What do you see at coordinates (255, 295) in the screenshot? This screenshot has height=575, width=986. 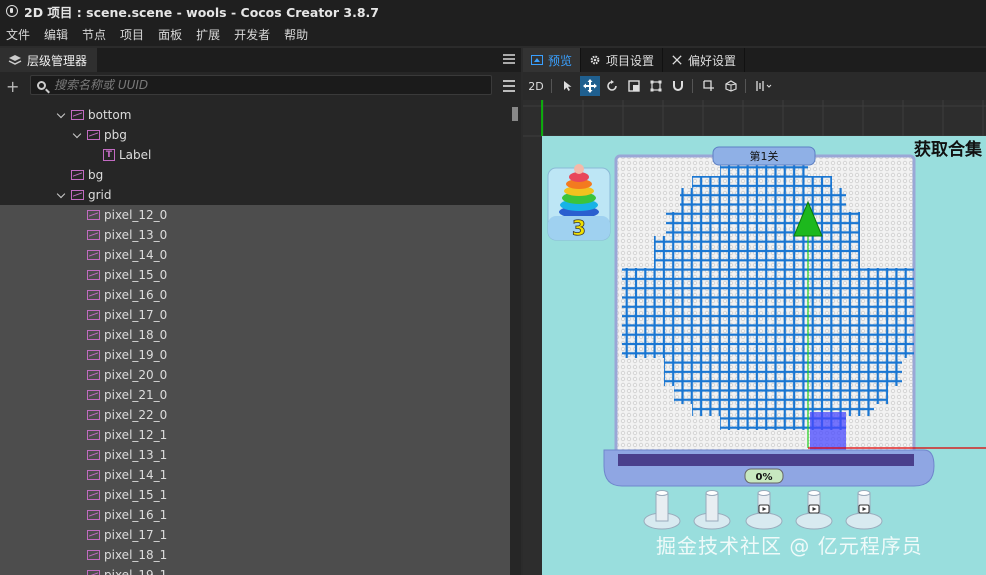 I see `tree-row: pixel_16_0` at bounding box center [255, 295].